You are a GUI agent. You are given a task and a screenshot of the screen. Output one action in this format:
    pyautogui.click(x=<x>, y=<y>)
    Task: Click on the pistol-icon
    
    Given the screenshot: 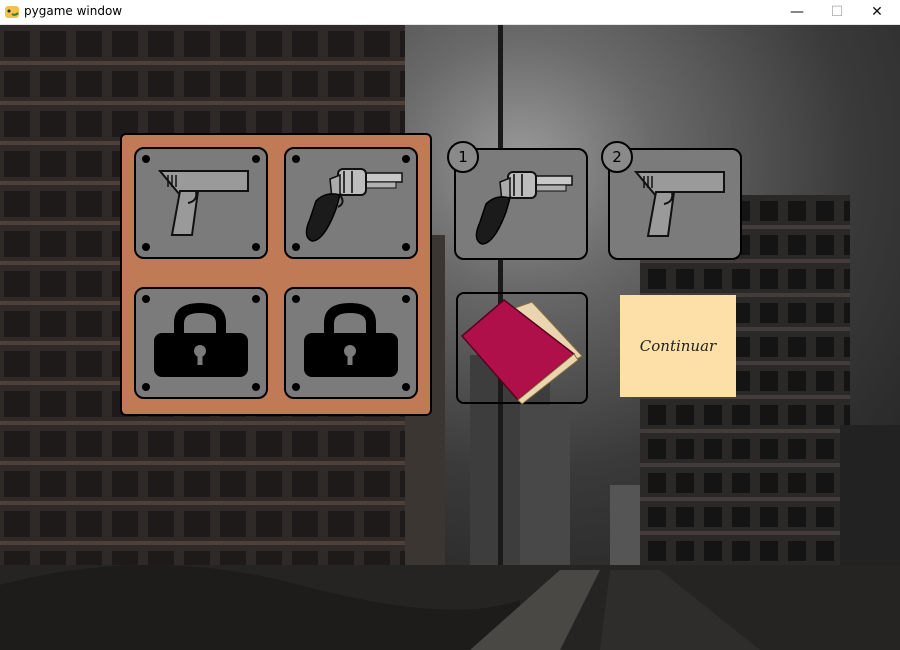 What is the action you would take?
    pyautogui.click(x=203, y=203)
    